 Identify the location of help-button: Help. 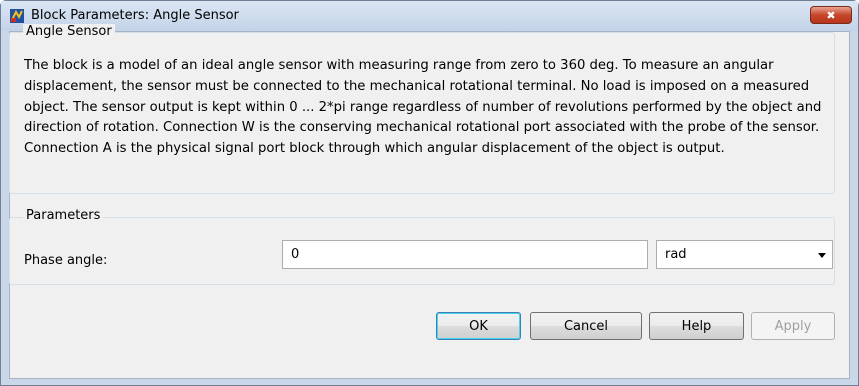
(696, 326).